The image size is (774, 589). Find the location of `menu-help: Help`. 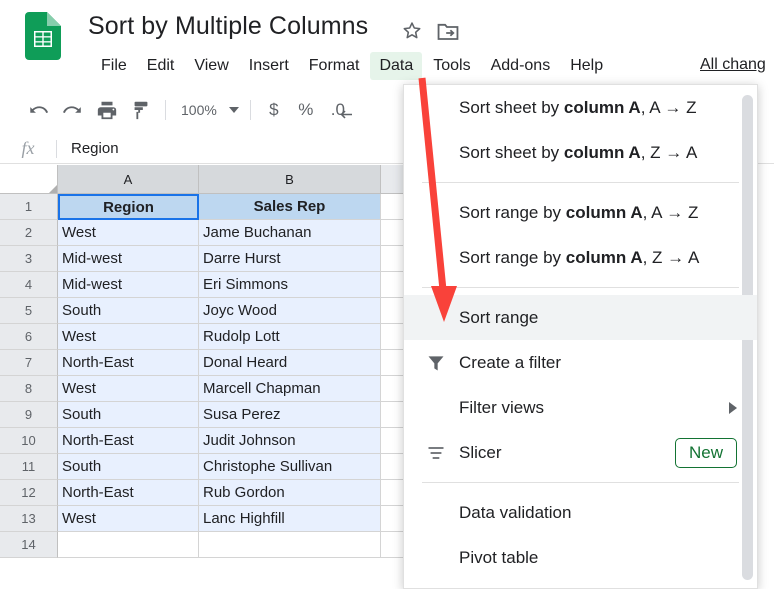

menu-help: Help is located at coordinates (586, 66).